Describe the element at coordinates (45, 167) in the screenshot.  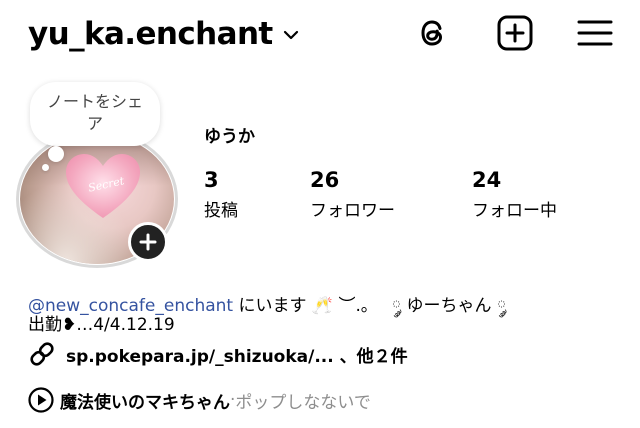
I see `note-bubble-tail-small` at that location.